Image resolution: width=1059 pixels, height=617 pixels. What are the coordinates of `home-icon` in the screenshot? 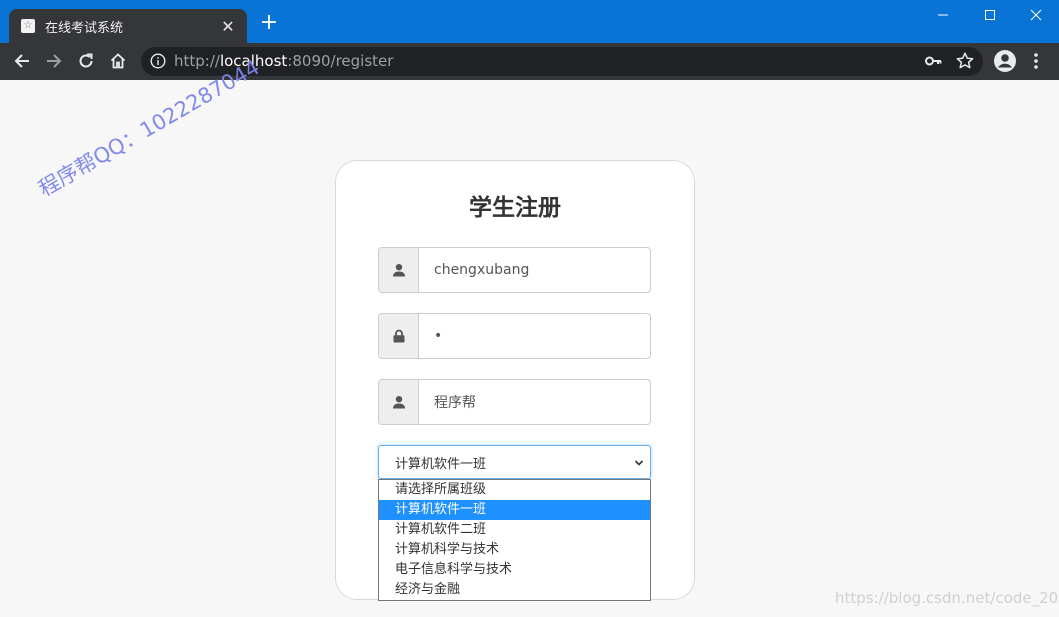 It's located at (118, 61).